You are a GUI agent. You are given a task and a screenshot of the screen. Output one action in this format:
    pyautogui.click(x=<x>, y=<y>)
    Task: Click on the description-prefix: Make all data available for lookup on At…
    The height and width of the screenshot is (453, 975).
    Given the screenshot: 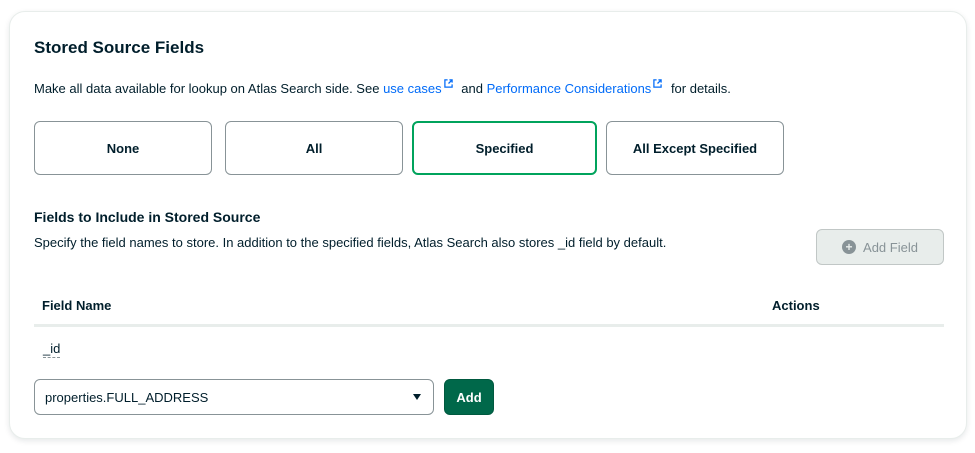 What is the action you would take?
    pyautogui.click(x=207, y=88)
    